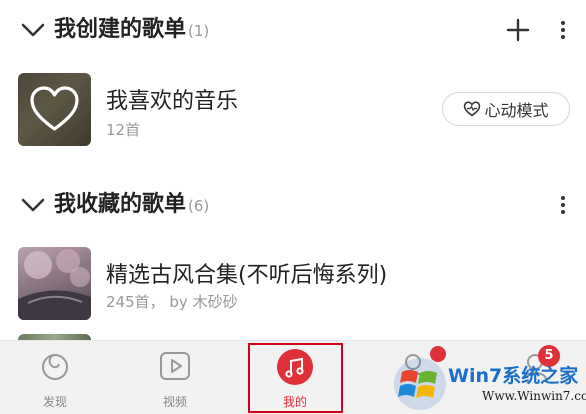  What do you see at coordinates (472, 109) in the screenshot?
I see `heart-pulse-icon` at bounding box center [472, 109].